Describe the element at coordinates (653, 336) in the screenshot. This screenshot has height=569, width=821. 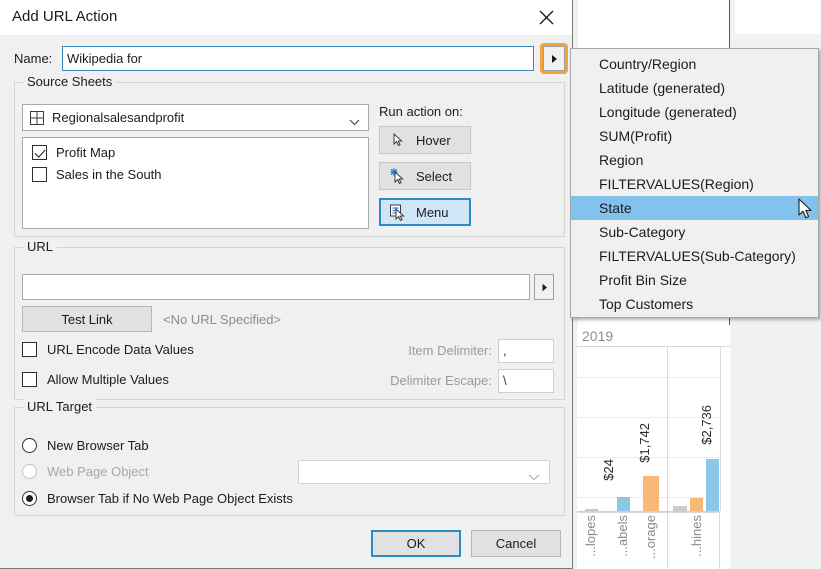
I see `chart-header-year: 2019` at that location.